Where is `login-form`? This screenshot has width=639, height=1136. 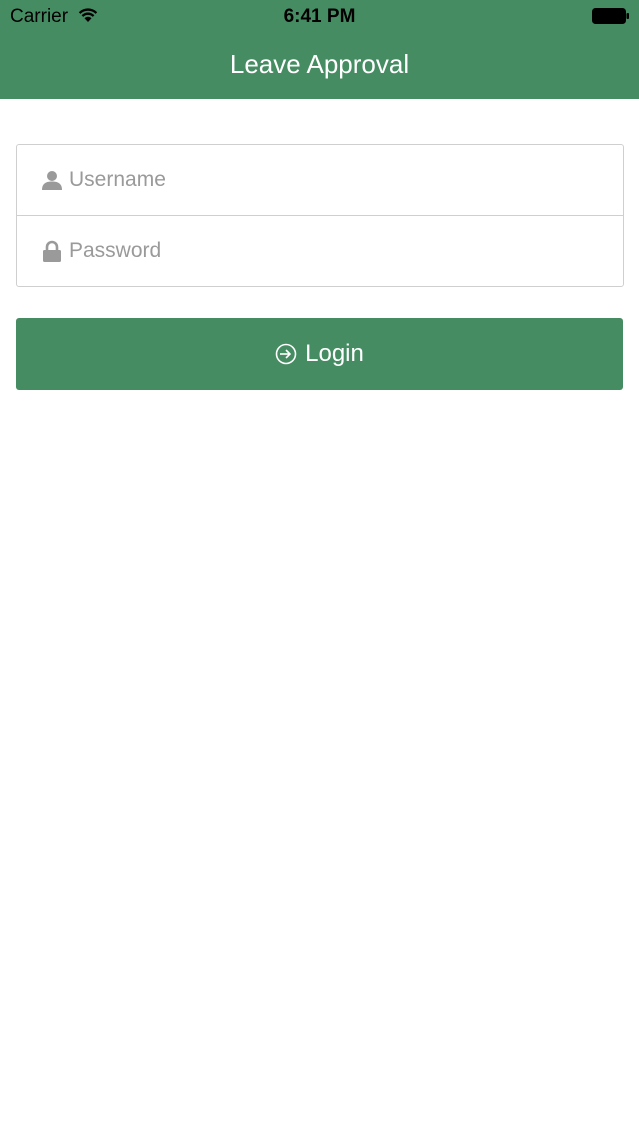
login-form is located at coordinates (320, 215).